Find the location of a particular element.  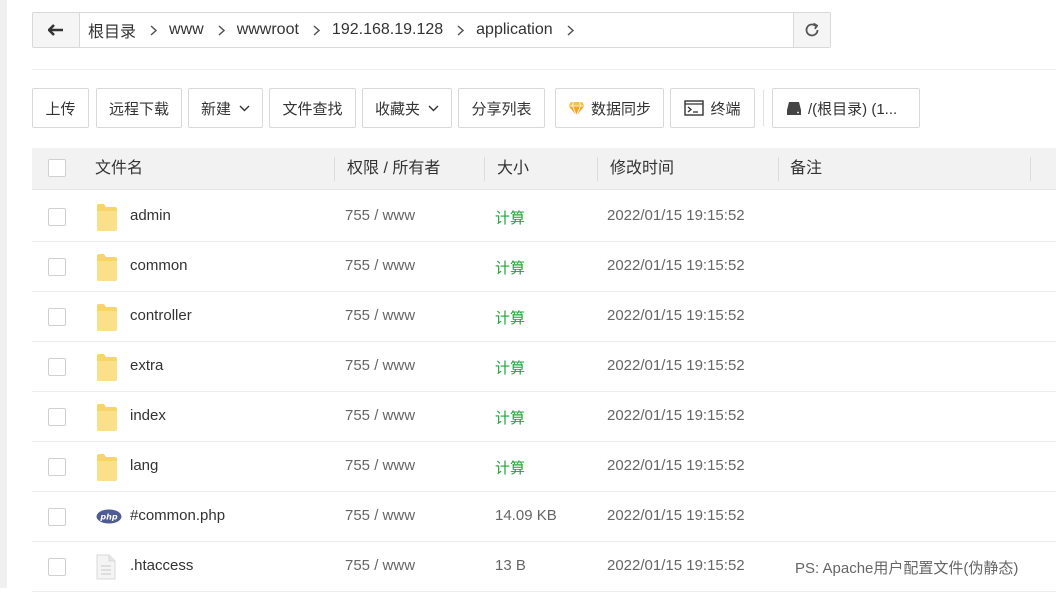

column-header-name: 文件名 is located at coordinates (119, 168).